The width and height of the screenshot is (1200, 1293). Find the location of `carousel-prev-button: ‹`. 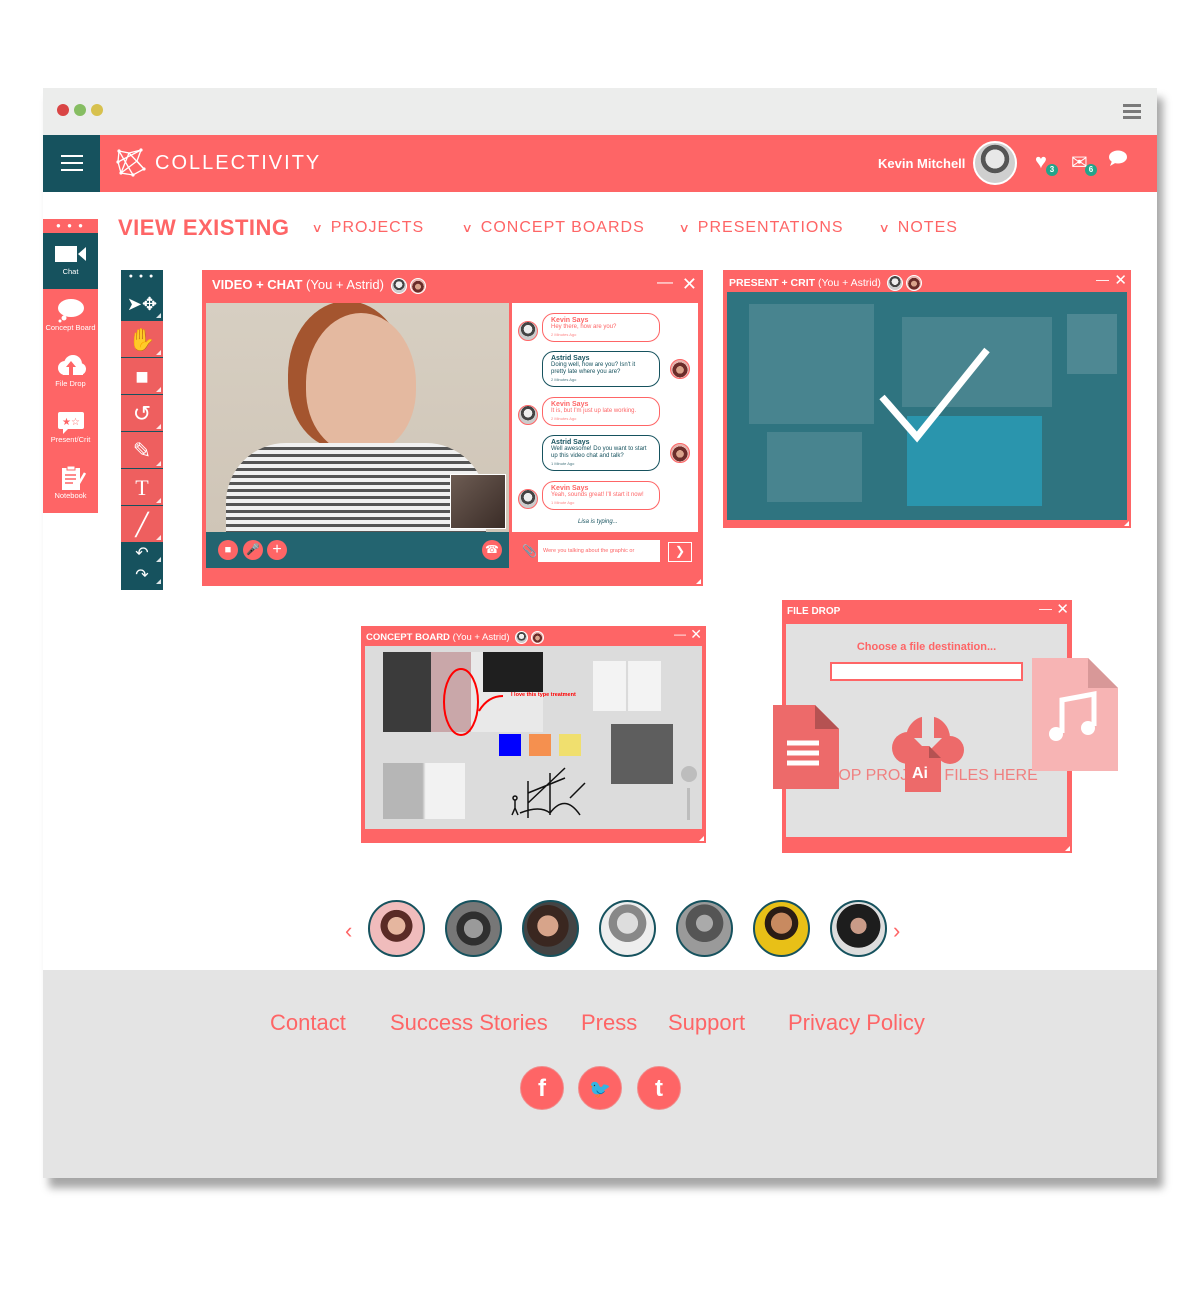

carousel-prev-button: ‹ is located at coordinates (348, 931).